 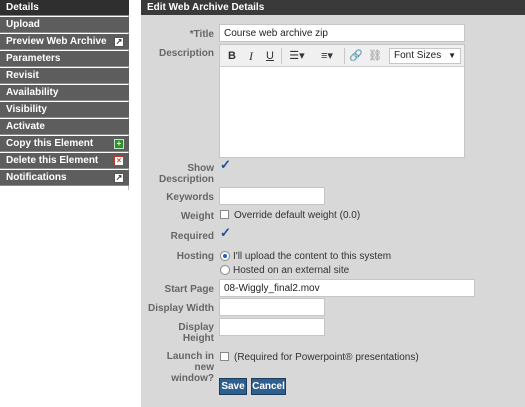 What do you see at coordinates (189, 289) in the screenshot?
I see `start-page-label: Start Page` at bounding box center [189, 289].